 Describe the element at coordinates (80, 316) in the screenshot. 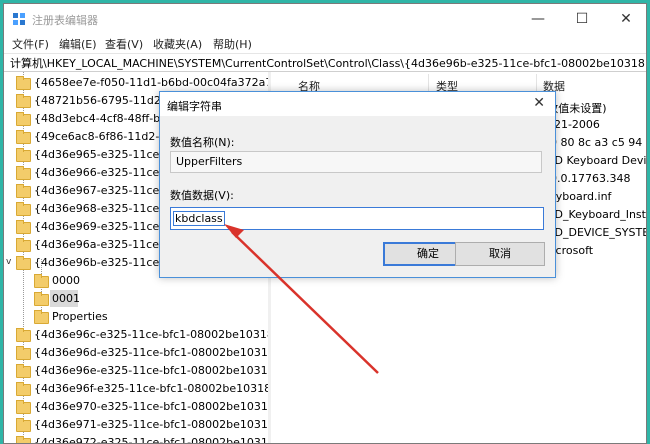

I see `tree-item-label: Properties` at that location.